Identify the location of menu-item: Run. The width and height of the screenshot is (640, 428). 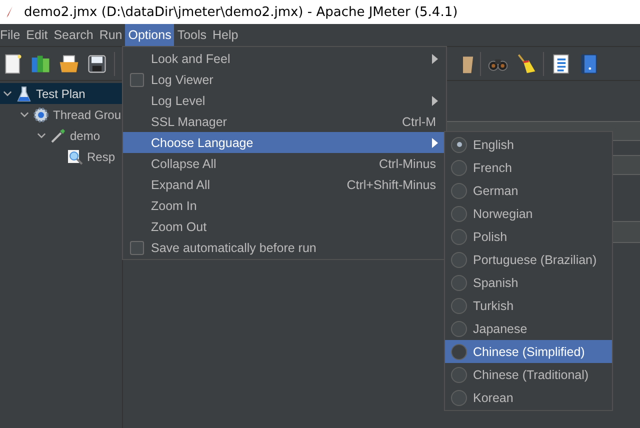
(111, 35).